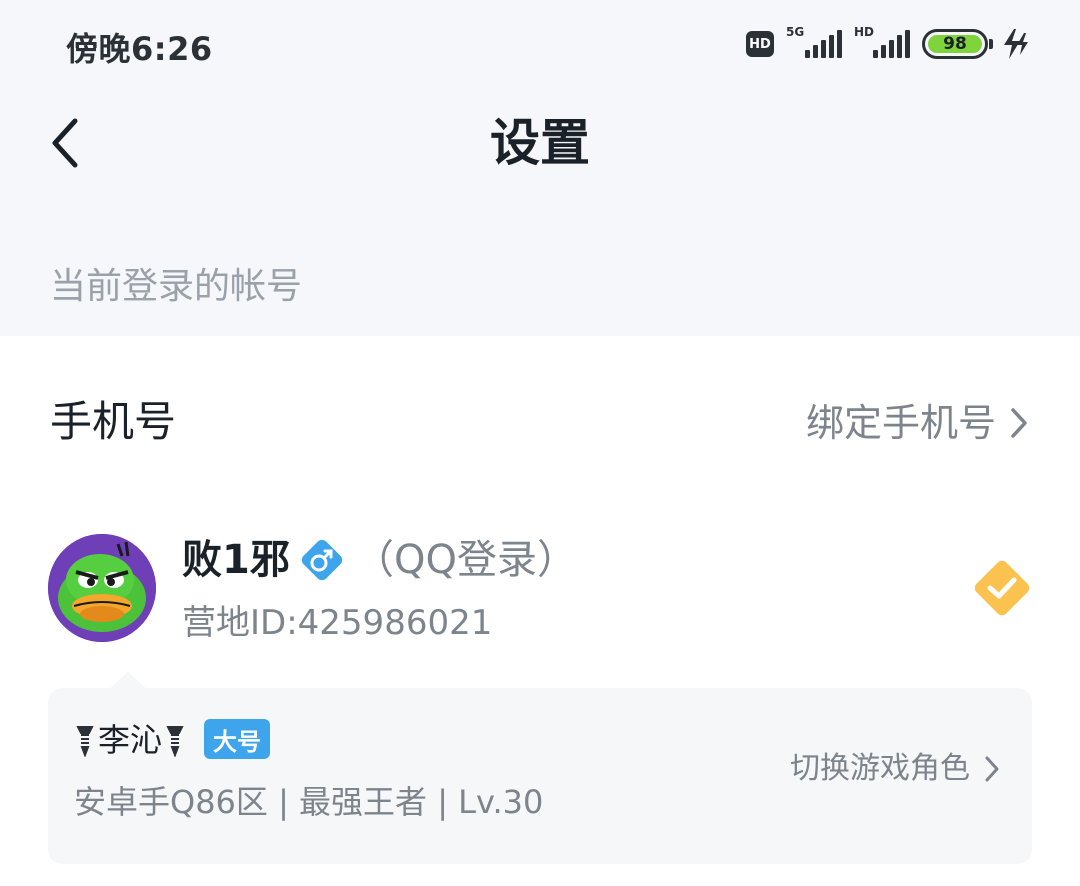  What do you see at coordinates (175, 741) in the screenshot?
I see `decoration-right-icon` at bounding box center [175, 741].